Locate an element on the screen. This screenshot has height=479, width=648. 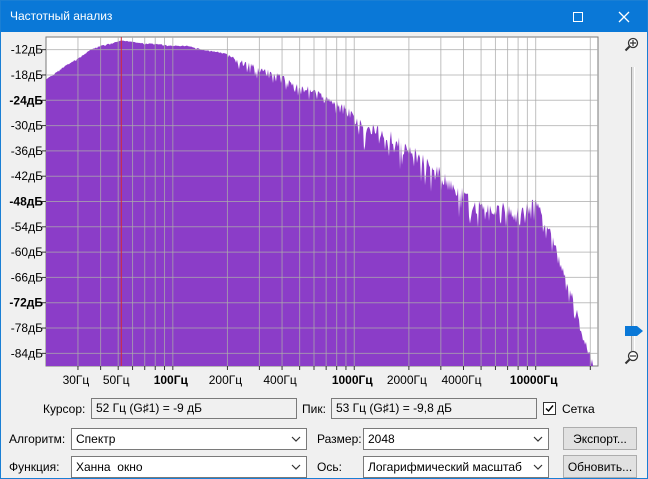
y-tick-label: -78дБ is located at coordinates (27, 328).